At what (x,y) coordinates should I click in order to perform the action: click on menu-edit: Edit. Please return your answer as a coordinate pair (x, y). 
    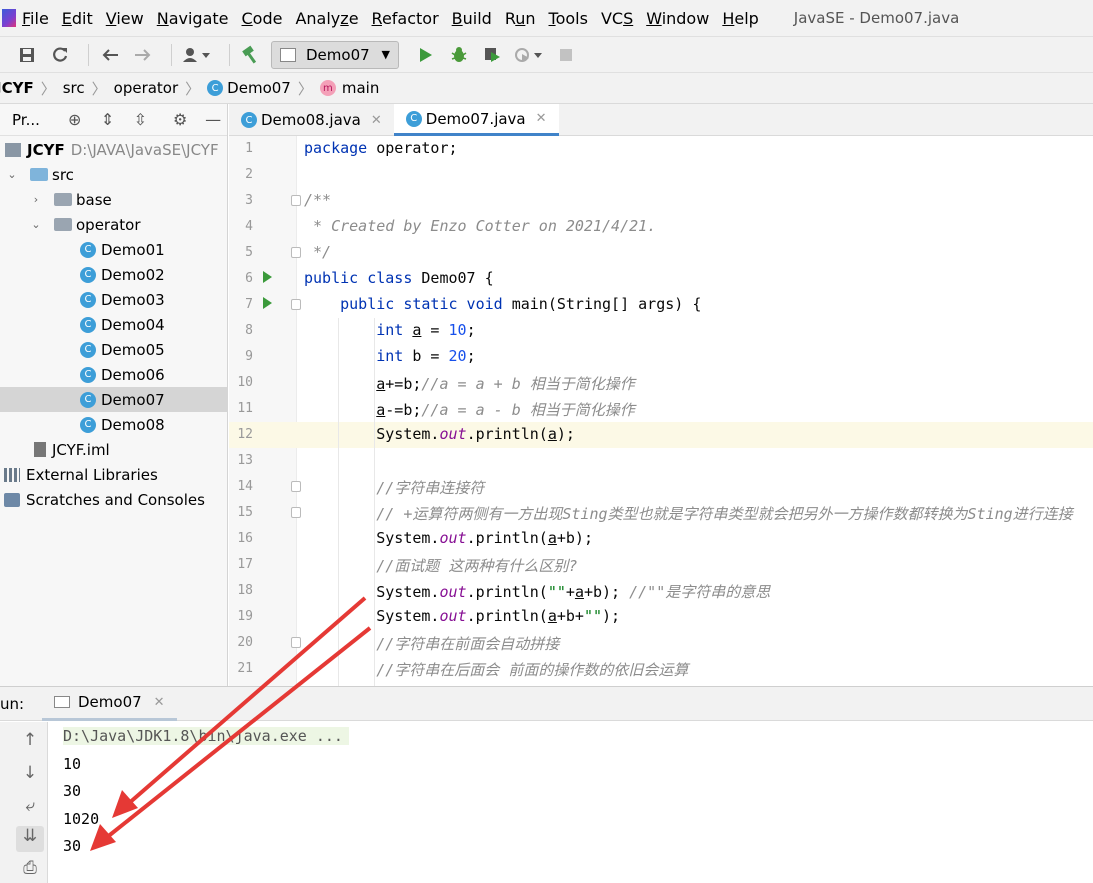
    Looking at the image, I should click on (77, 18).